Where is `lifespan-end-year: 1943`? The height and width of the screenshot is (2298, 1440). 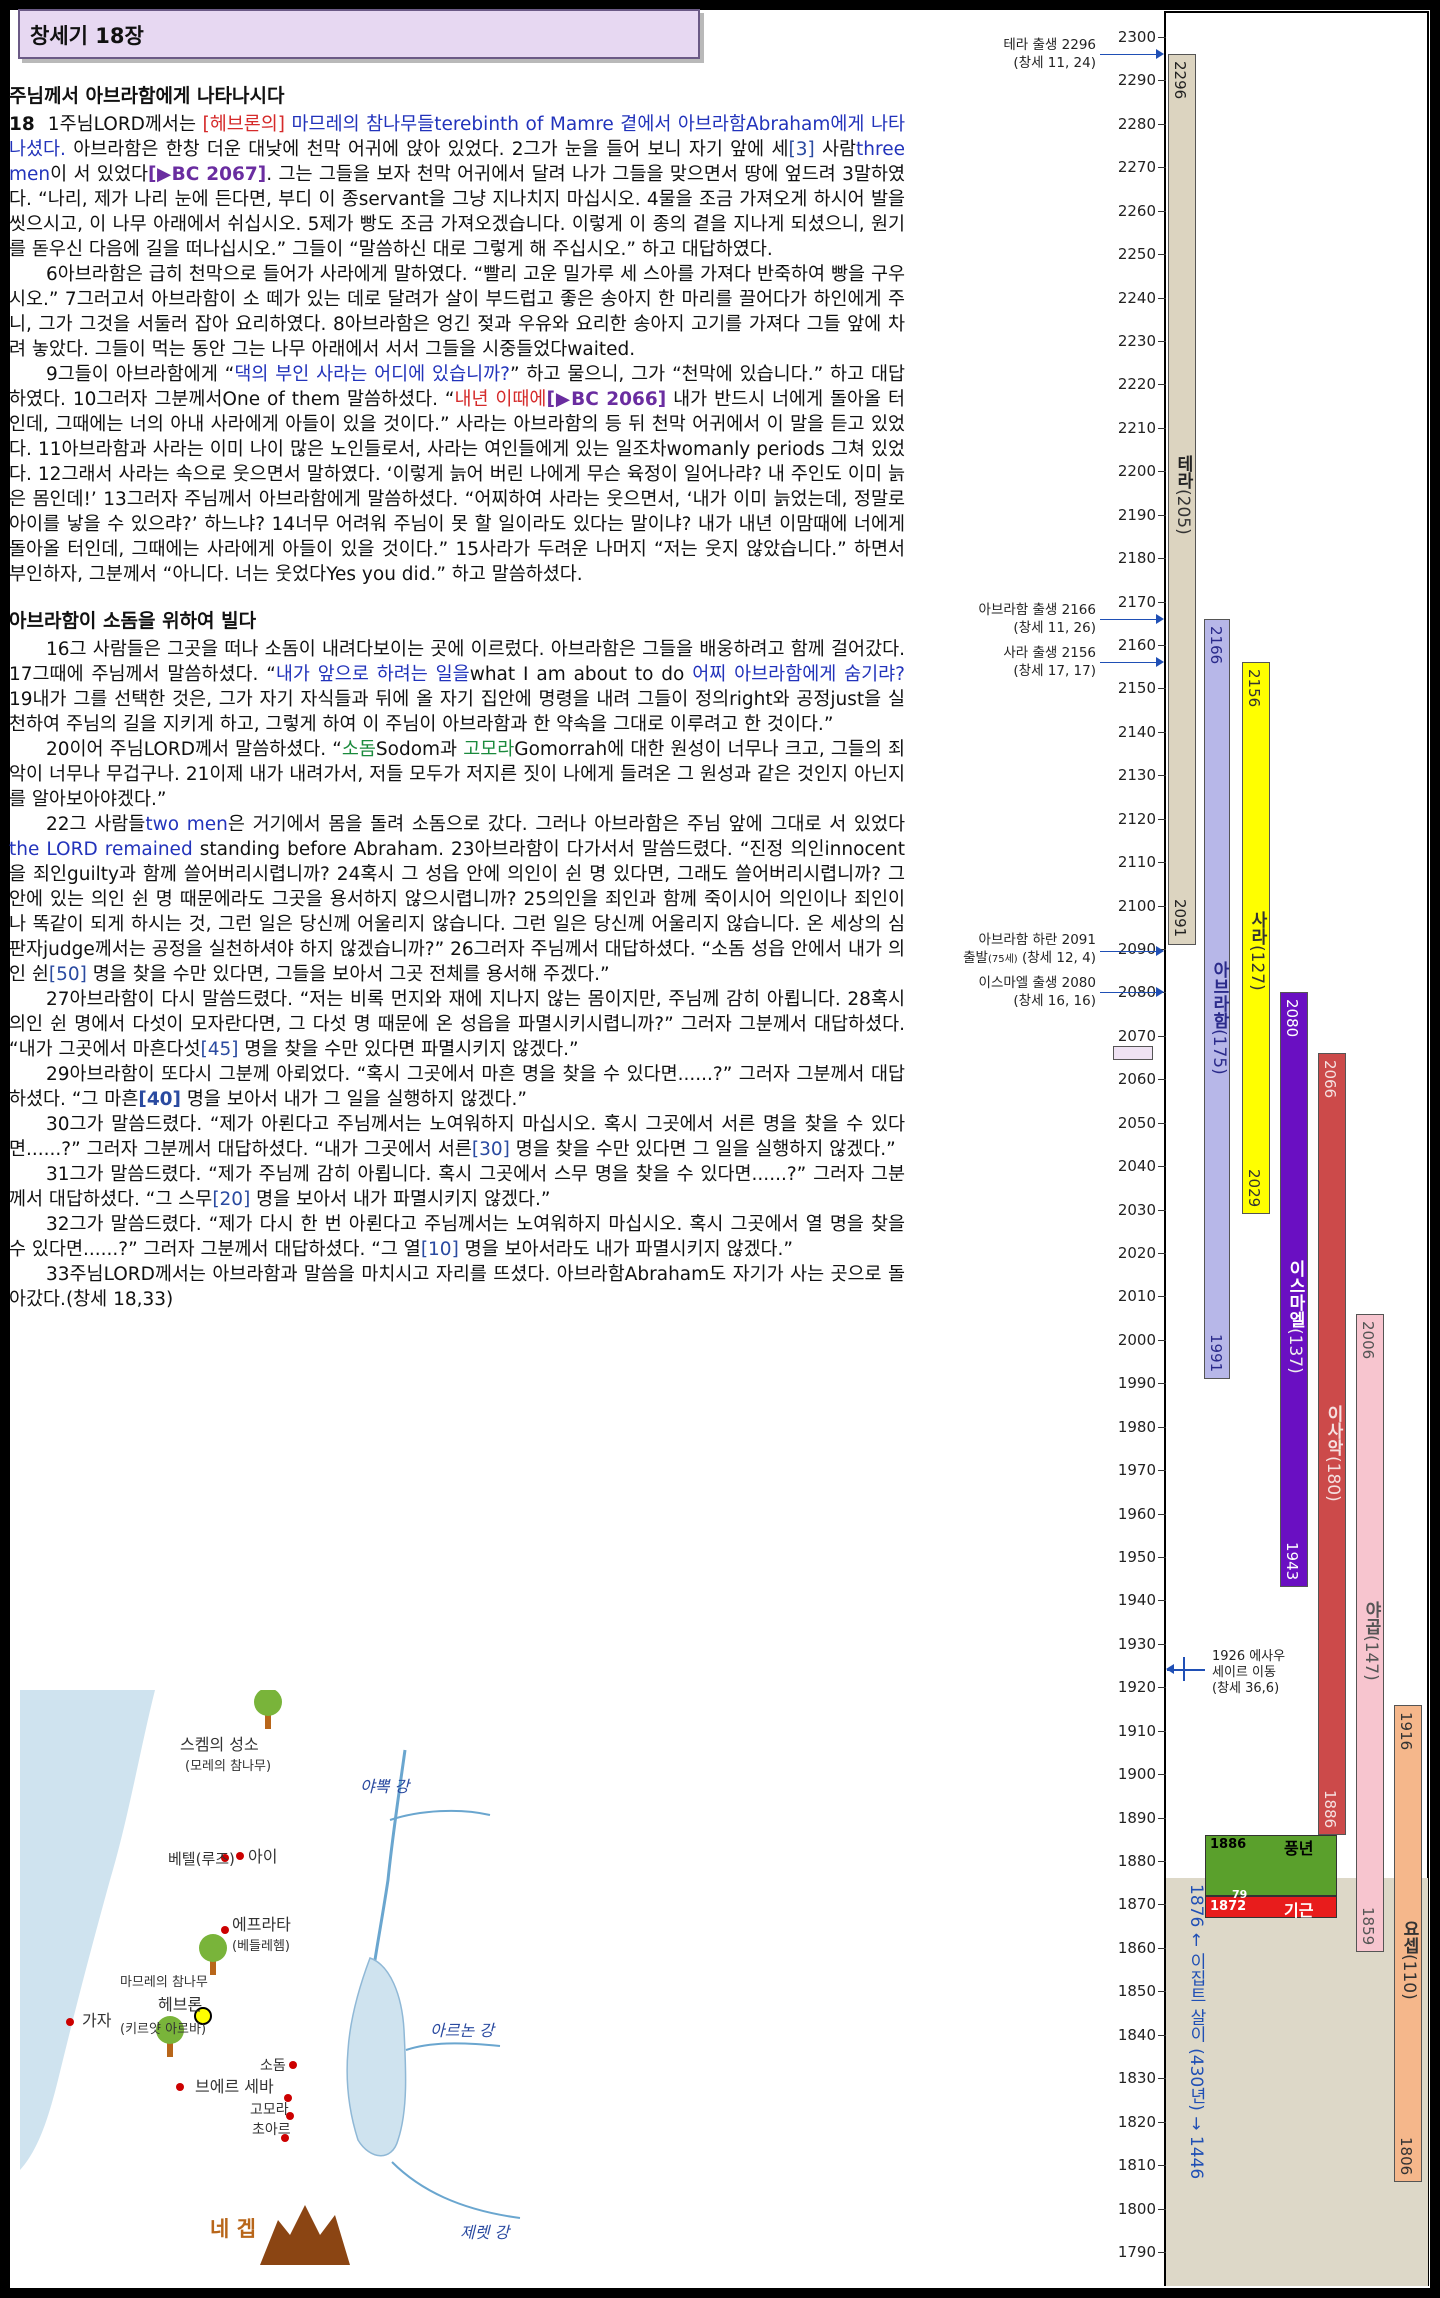
lifespan-end-year: 1943 is located at coordinates (1292, 1561).